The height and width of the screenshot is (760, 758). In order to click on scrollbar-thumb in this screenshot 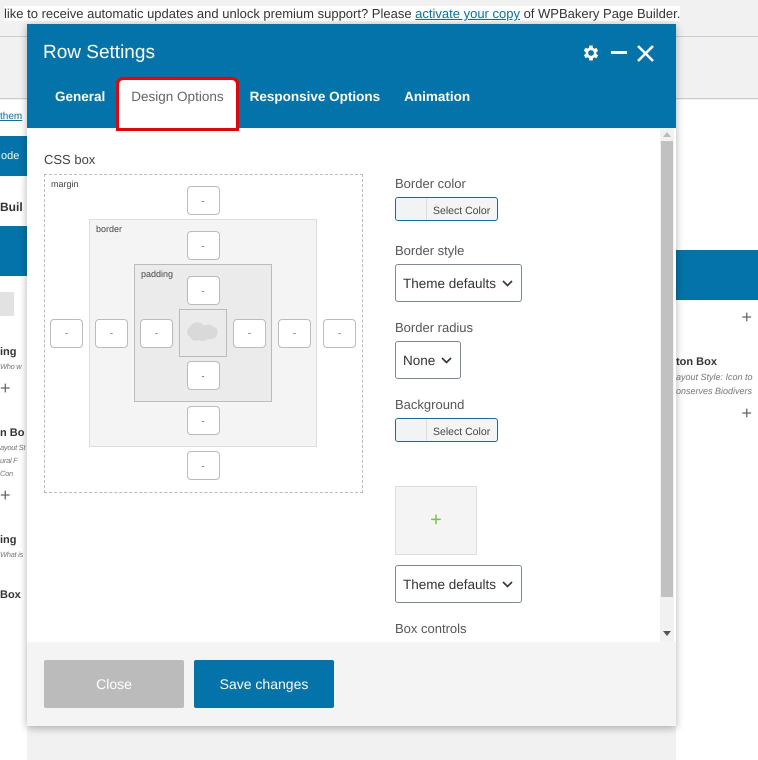, I will do `click(667, 369)`.